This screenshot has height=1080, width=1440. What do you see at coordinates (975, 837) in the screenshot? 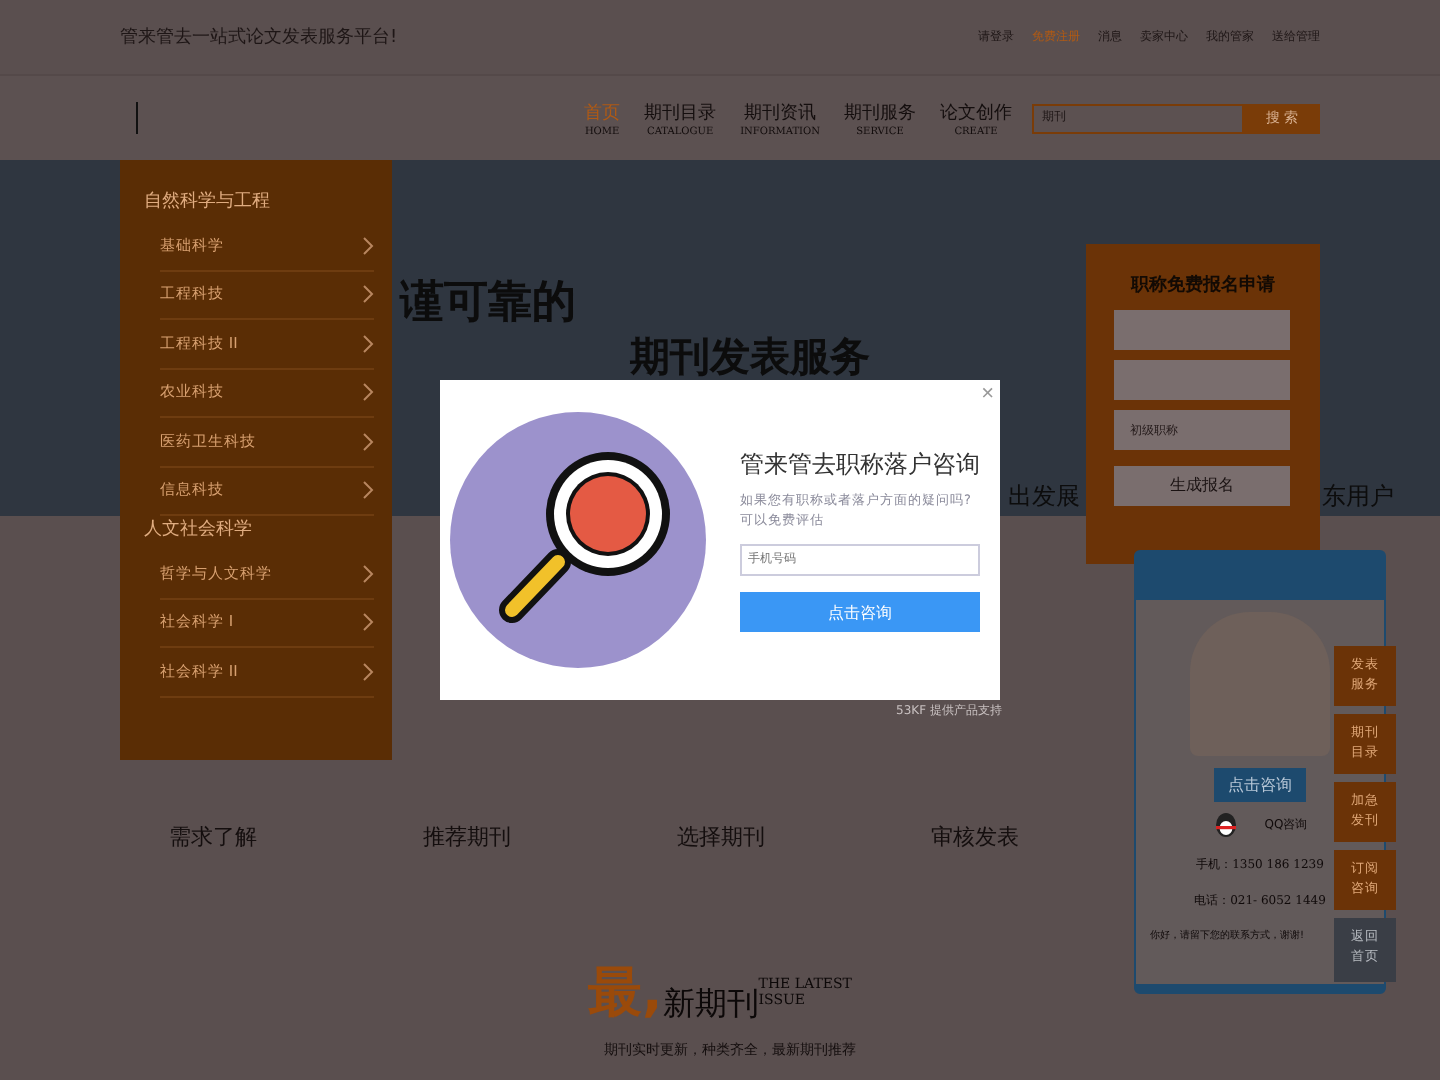
I see `step-label: 审核发表` at bounding box center [975, 837].